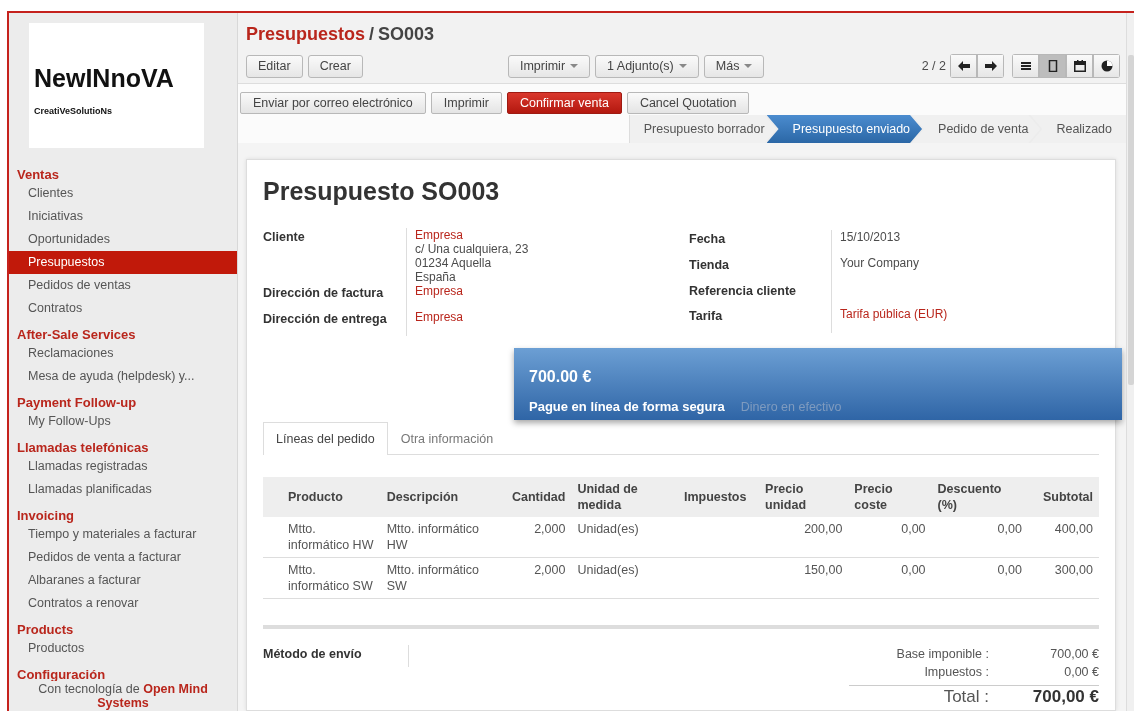 The width and height of the screenshot is (1134, 711). I want to click on status-stage: Pedido de venta, so click(976, 129).